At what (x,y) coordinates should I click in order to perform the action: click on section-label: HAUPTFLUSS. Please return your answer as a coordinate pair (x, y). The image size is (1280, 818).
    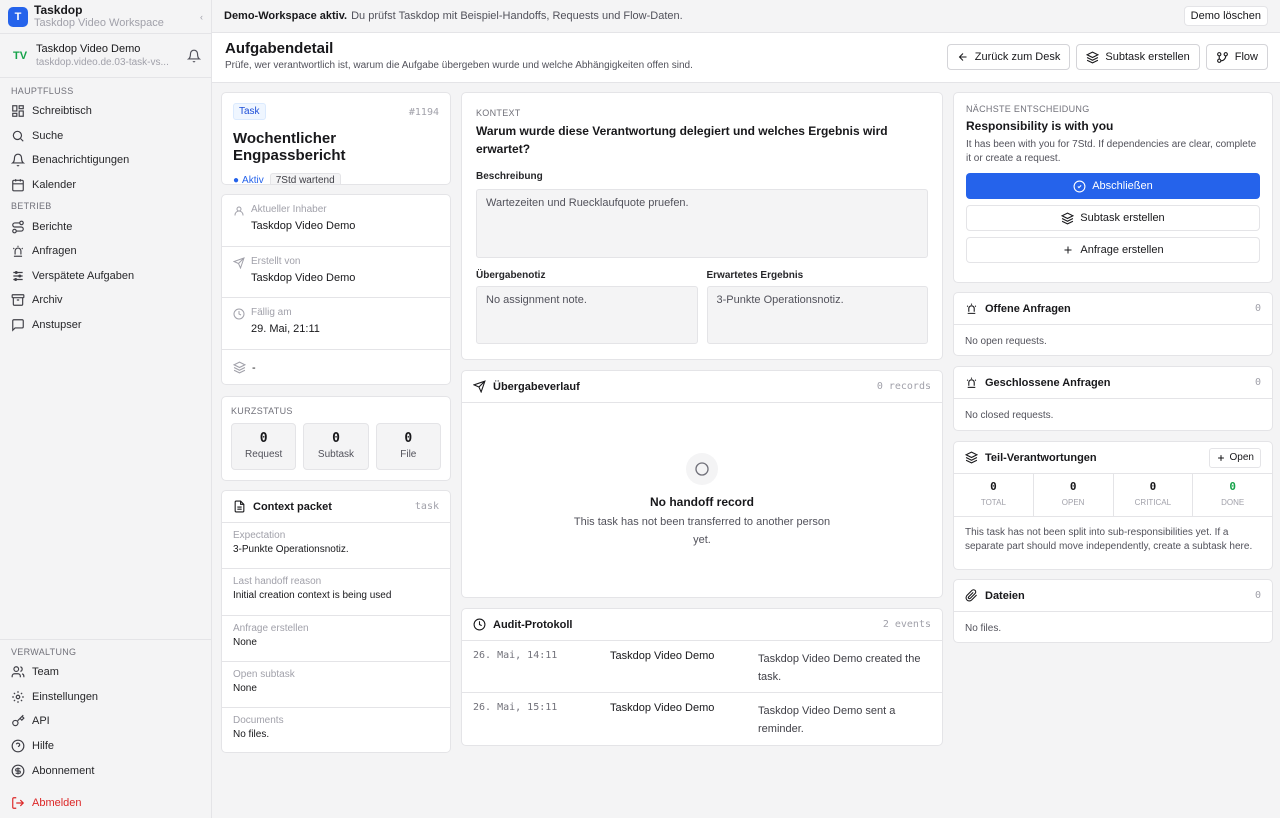
    Looking at the image, I should click on (42, 91).